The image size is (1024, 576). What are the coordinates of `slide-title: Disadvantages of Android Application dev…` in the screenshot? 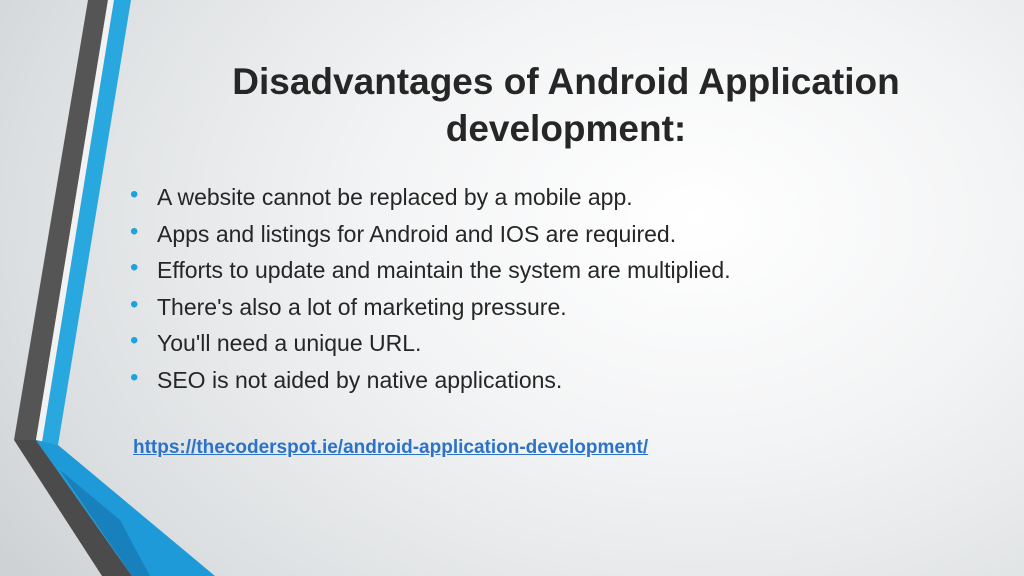 It's located at (566, 105).